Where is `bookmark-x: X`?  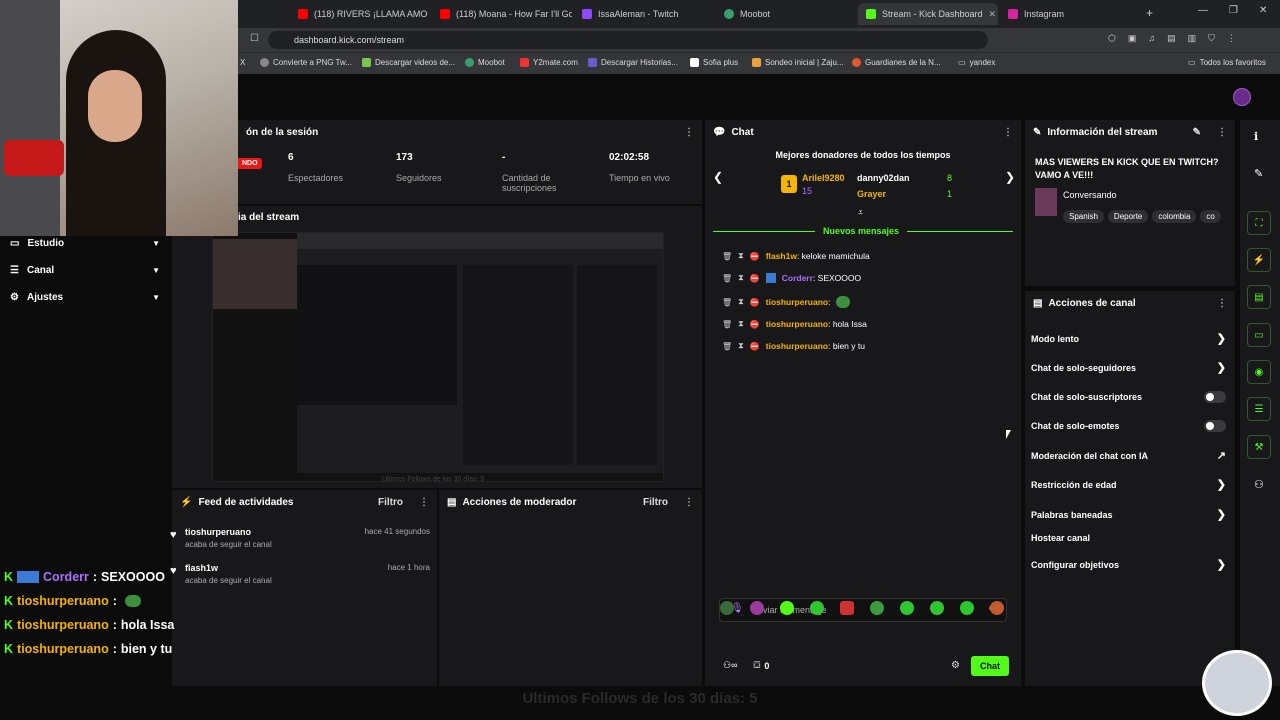
bookmark-x: X is located at coordinates (242, 62).